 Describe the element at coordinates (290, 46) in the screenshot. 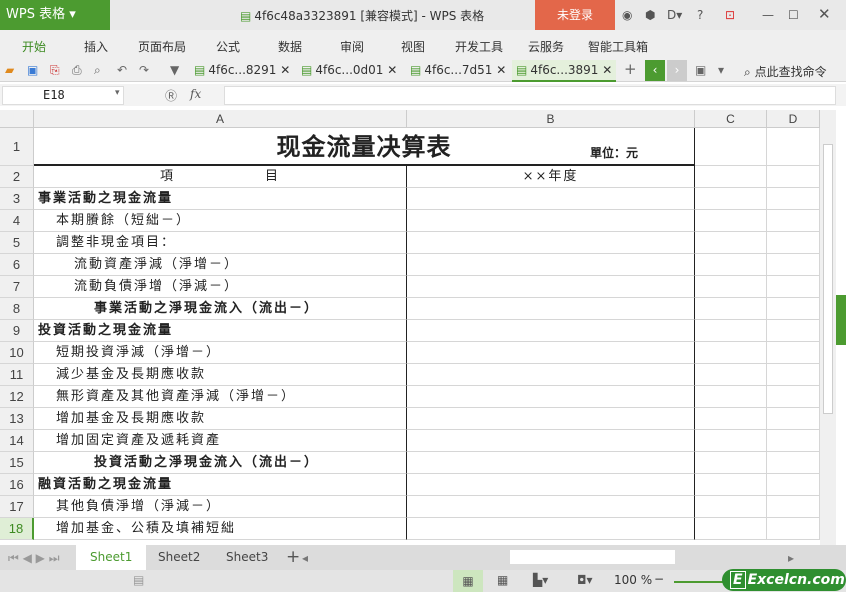

I see `menu-data: 数据` at that location.